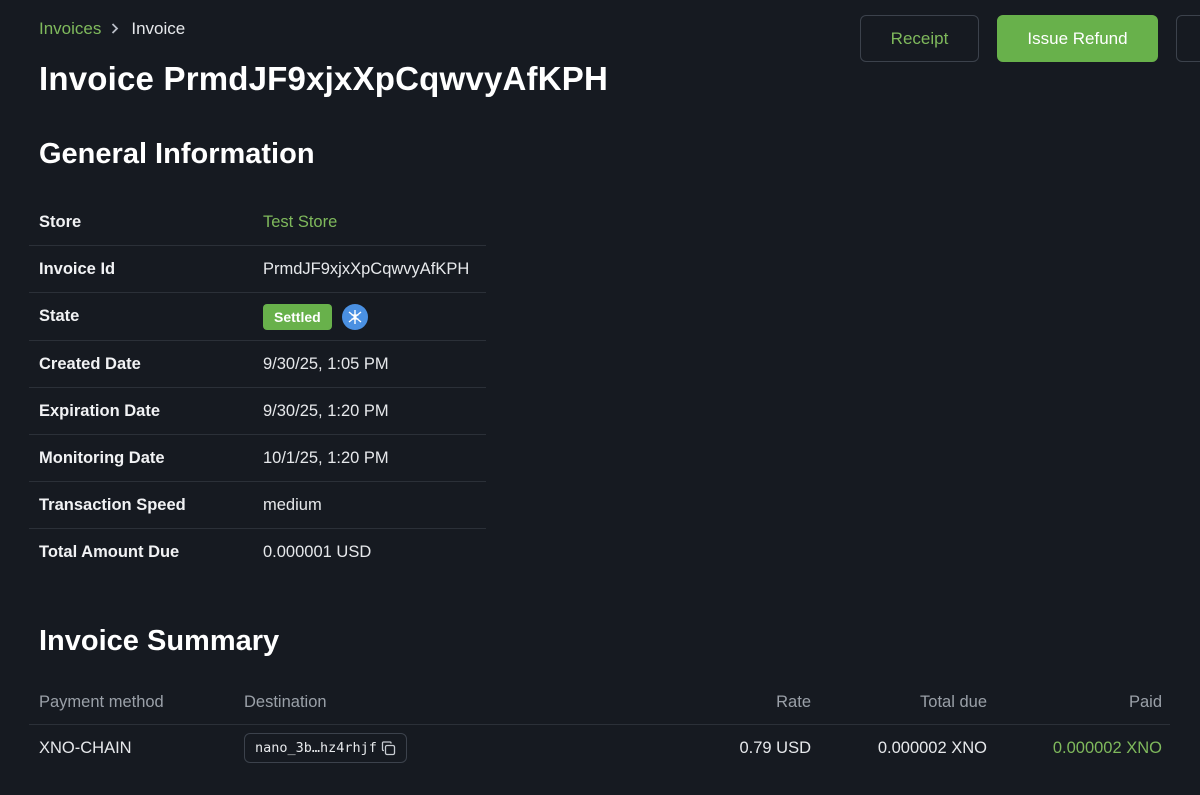  I want to click on destination-address: nano_3b…hz4rhjf, so click(316, 748).